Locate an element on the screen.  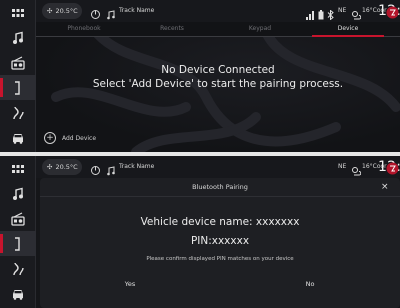
add-icon: + is located at coordinates (50, 138).